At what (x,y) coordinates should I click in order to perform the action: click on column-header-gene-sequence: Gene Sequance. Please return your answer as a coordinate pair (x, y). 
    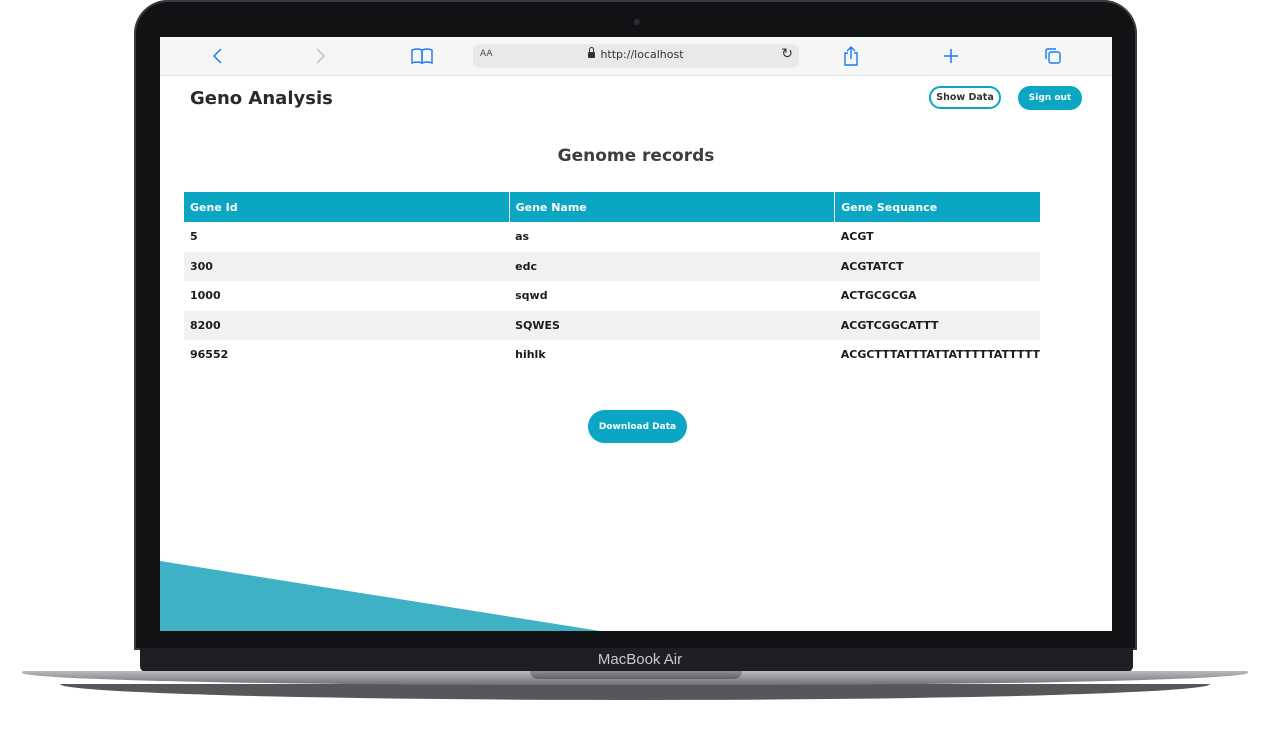
    Looking at the image, I should click on (937, 207).